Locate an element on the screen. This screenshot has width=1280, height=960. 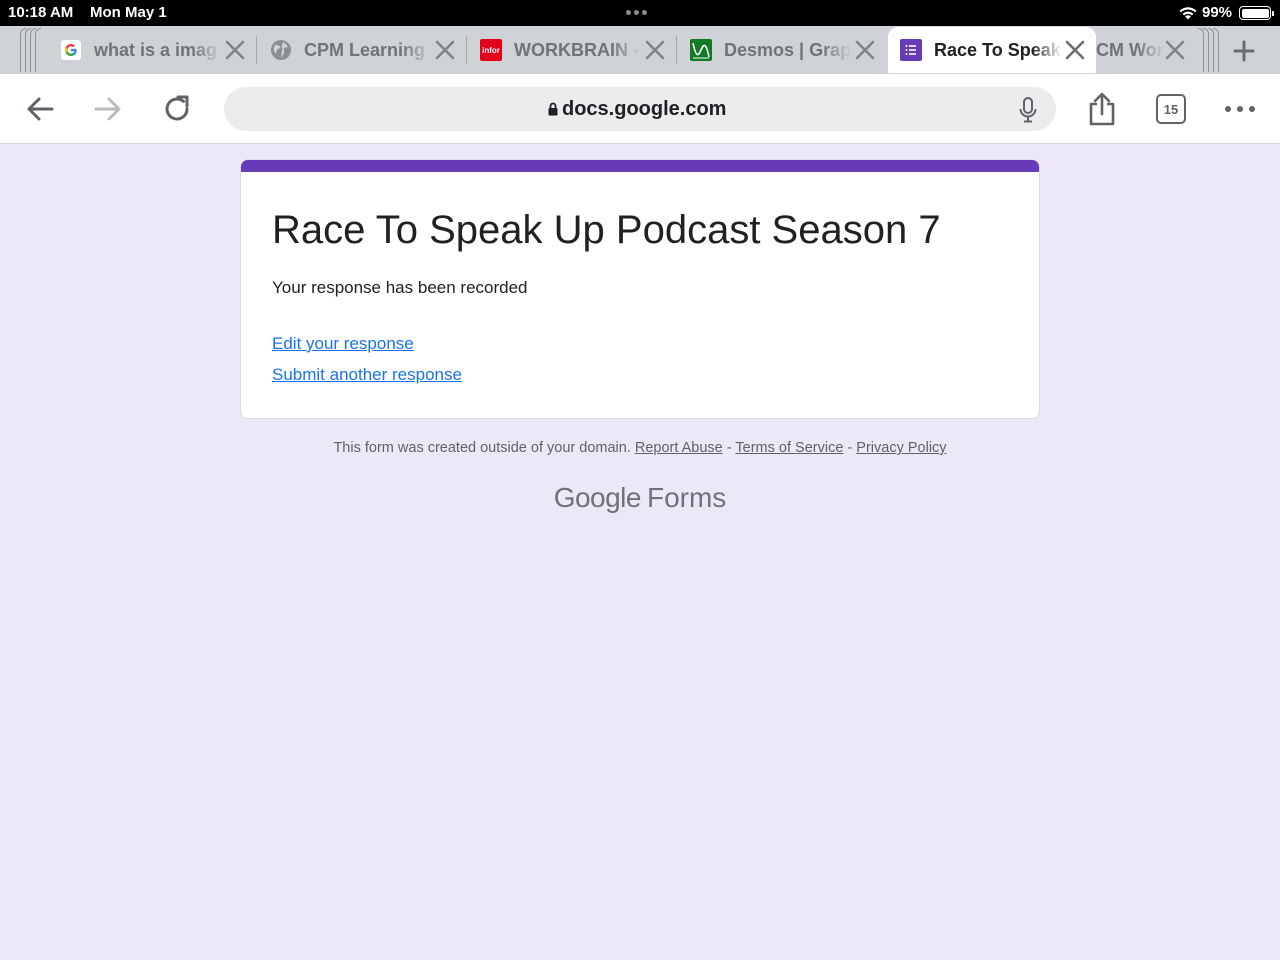
status-time: 10:18 AM is located at coordinates (41, 12).